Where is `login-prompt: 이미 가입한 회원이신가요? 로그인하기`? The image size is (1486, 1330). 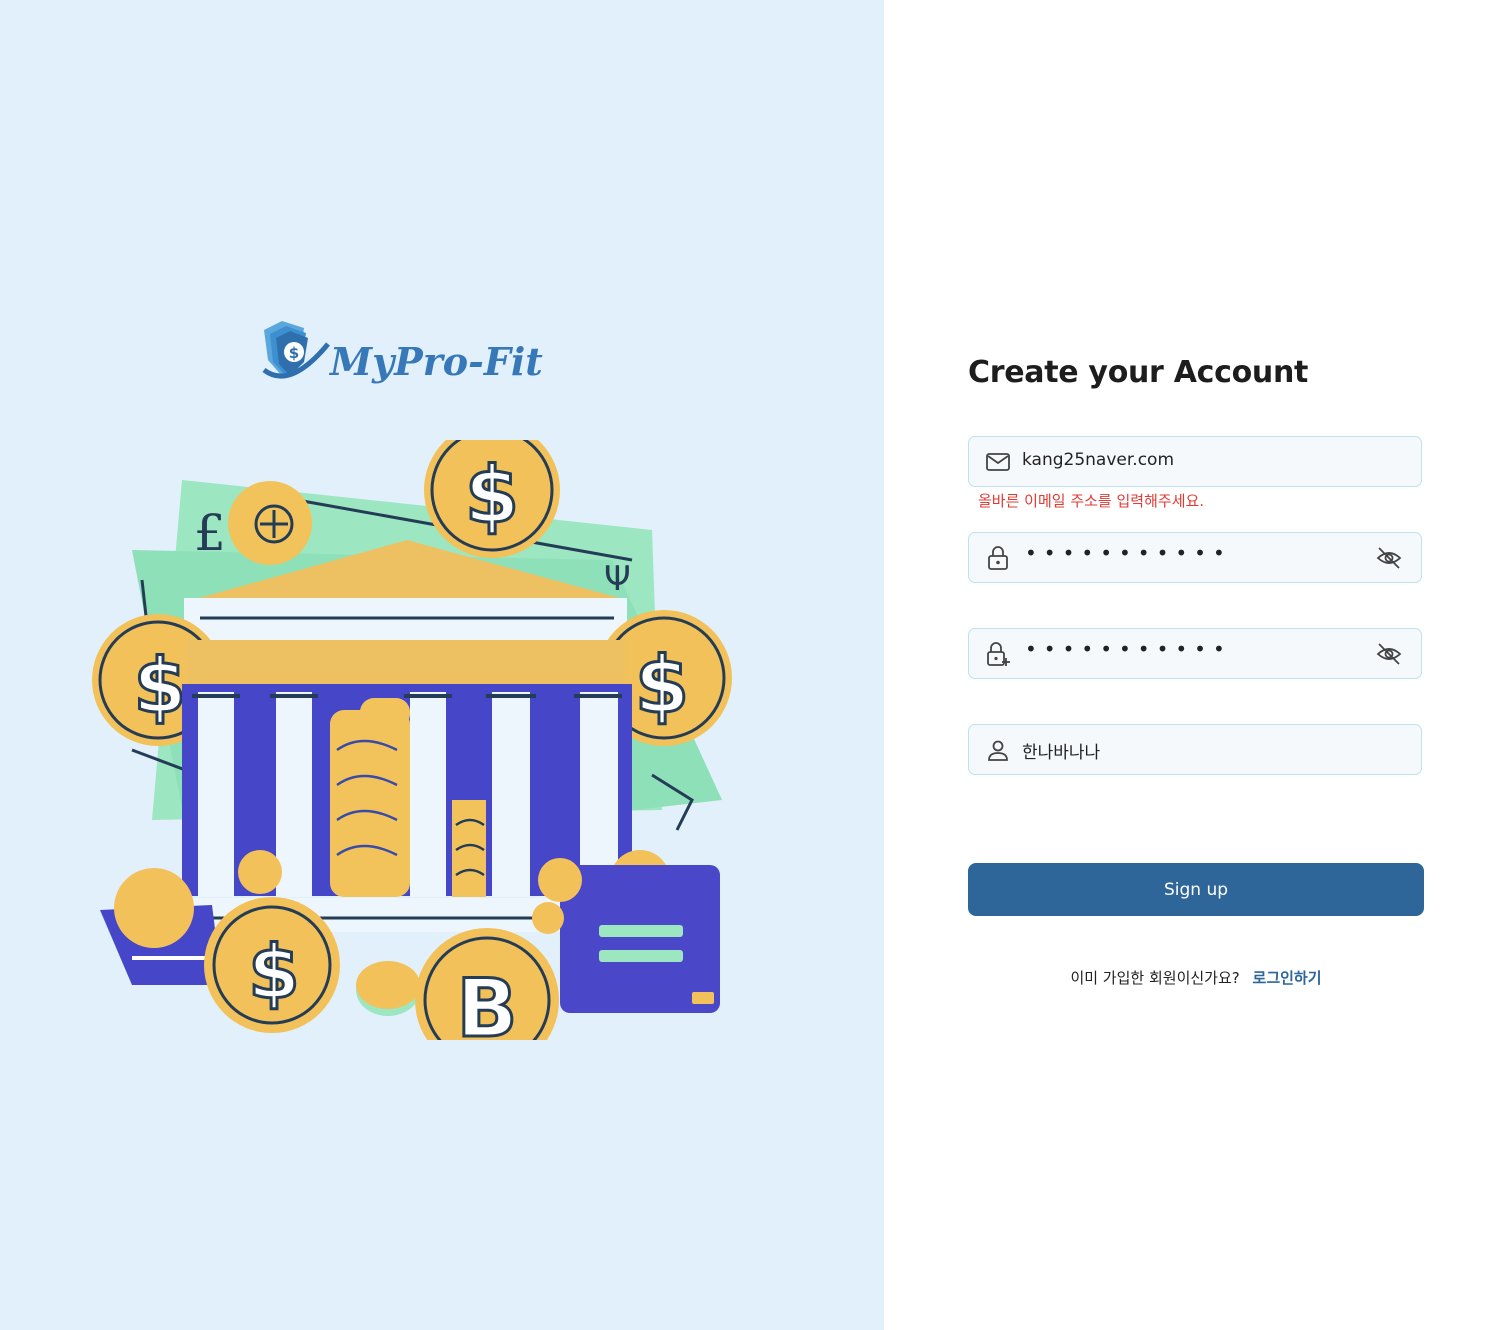
login-prompt: 이미 가입한 회원이신가요? 로그인하기 is located at coordinates (1196, 977).